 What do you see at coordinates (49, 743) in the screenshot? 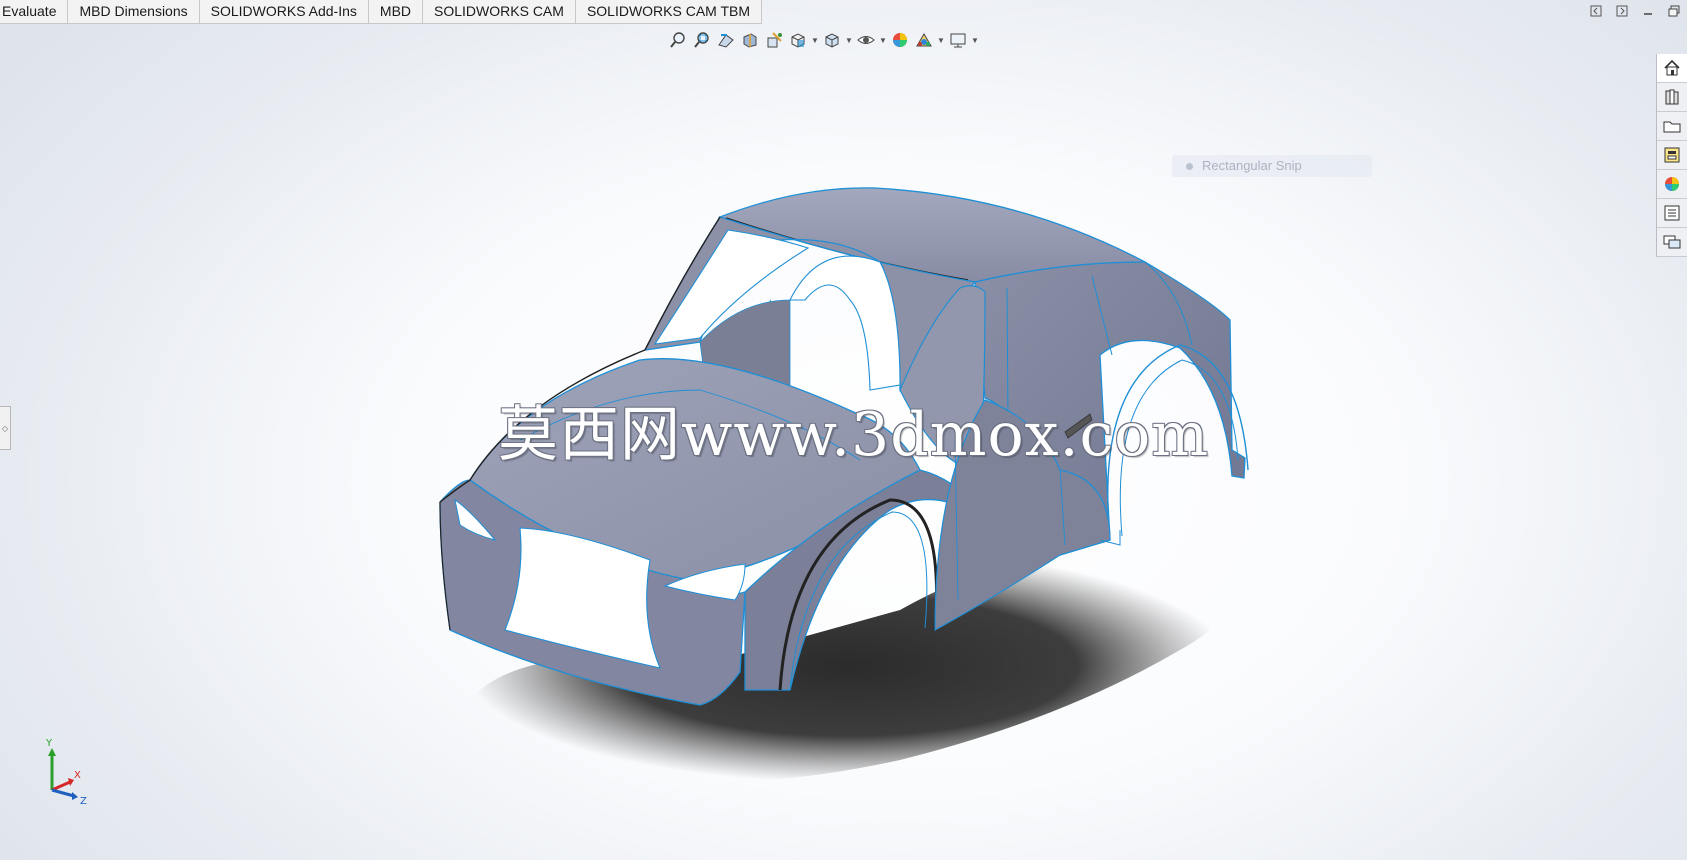
I see `triad-y-label: Y` at bounding box center [49, 743].